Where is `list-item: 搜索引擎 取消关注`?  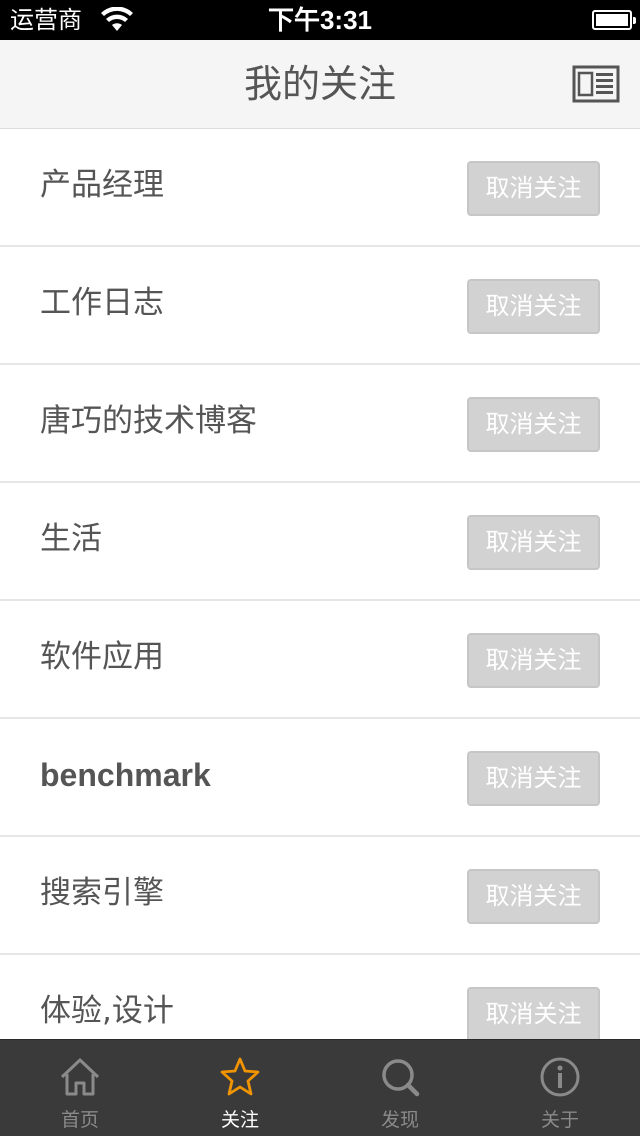 list-item: 搜索引擎 取消关注 is located at coordinates (320, 896).